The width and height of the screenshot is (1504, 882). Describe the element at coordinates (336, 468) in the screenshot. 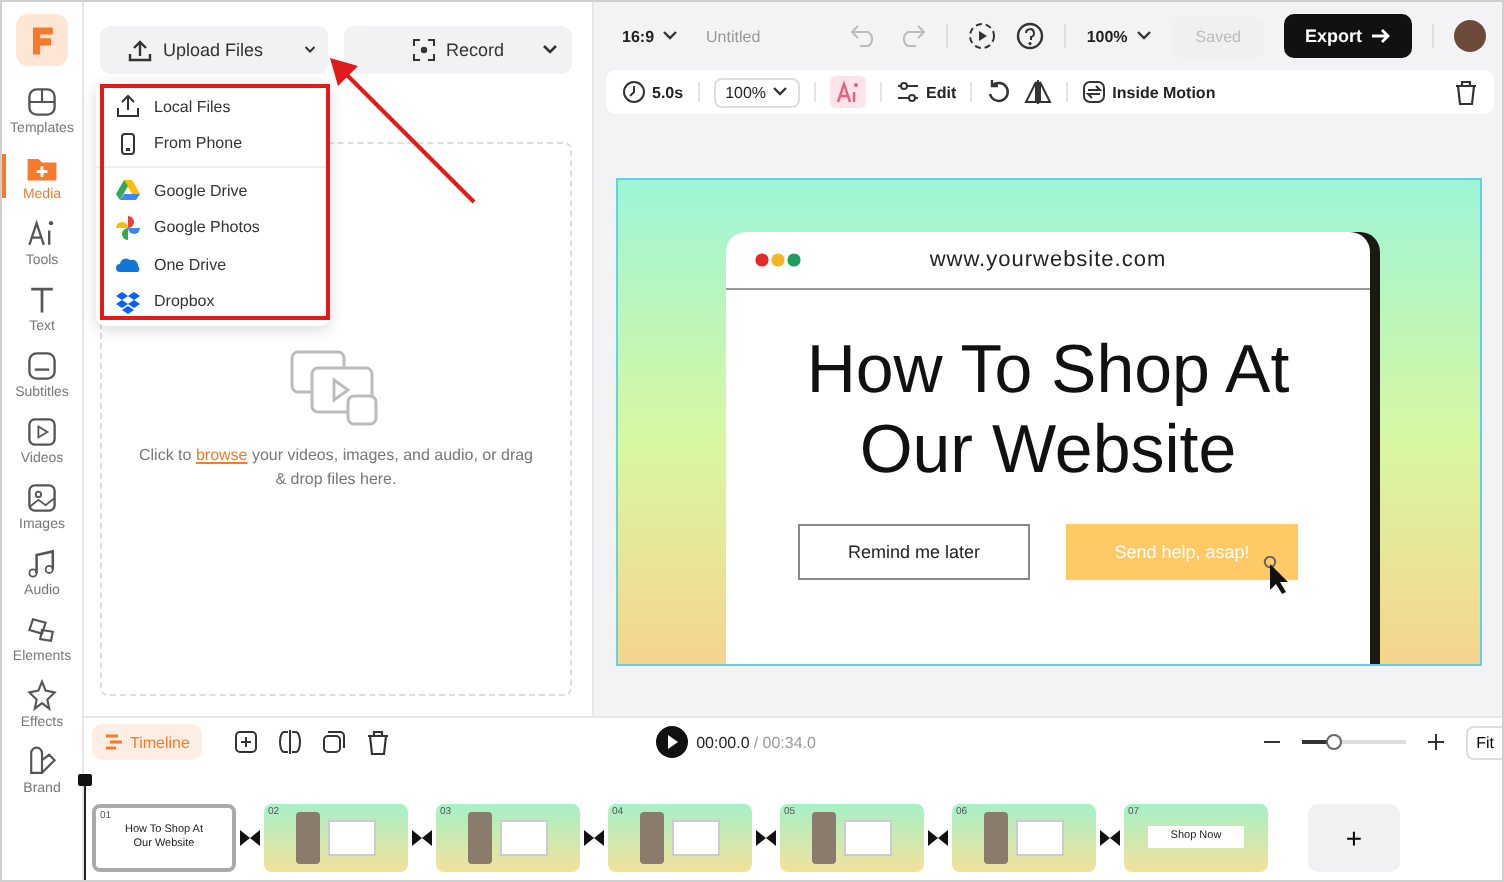

I see `drop-instructions: Click to browse your videos, images, and audio, or drag & drop files here.` at that location.